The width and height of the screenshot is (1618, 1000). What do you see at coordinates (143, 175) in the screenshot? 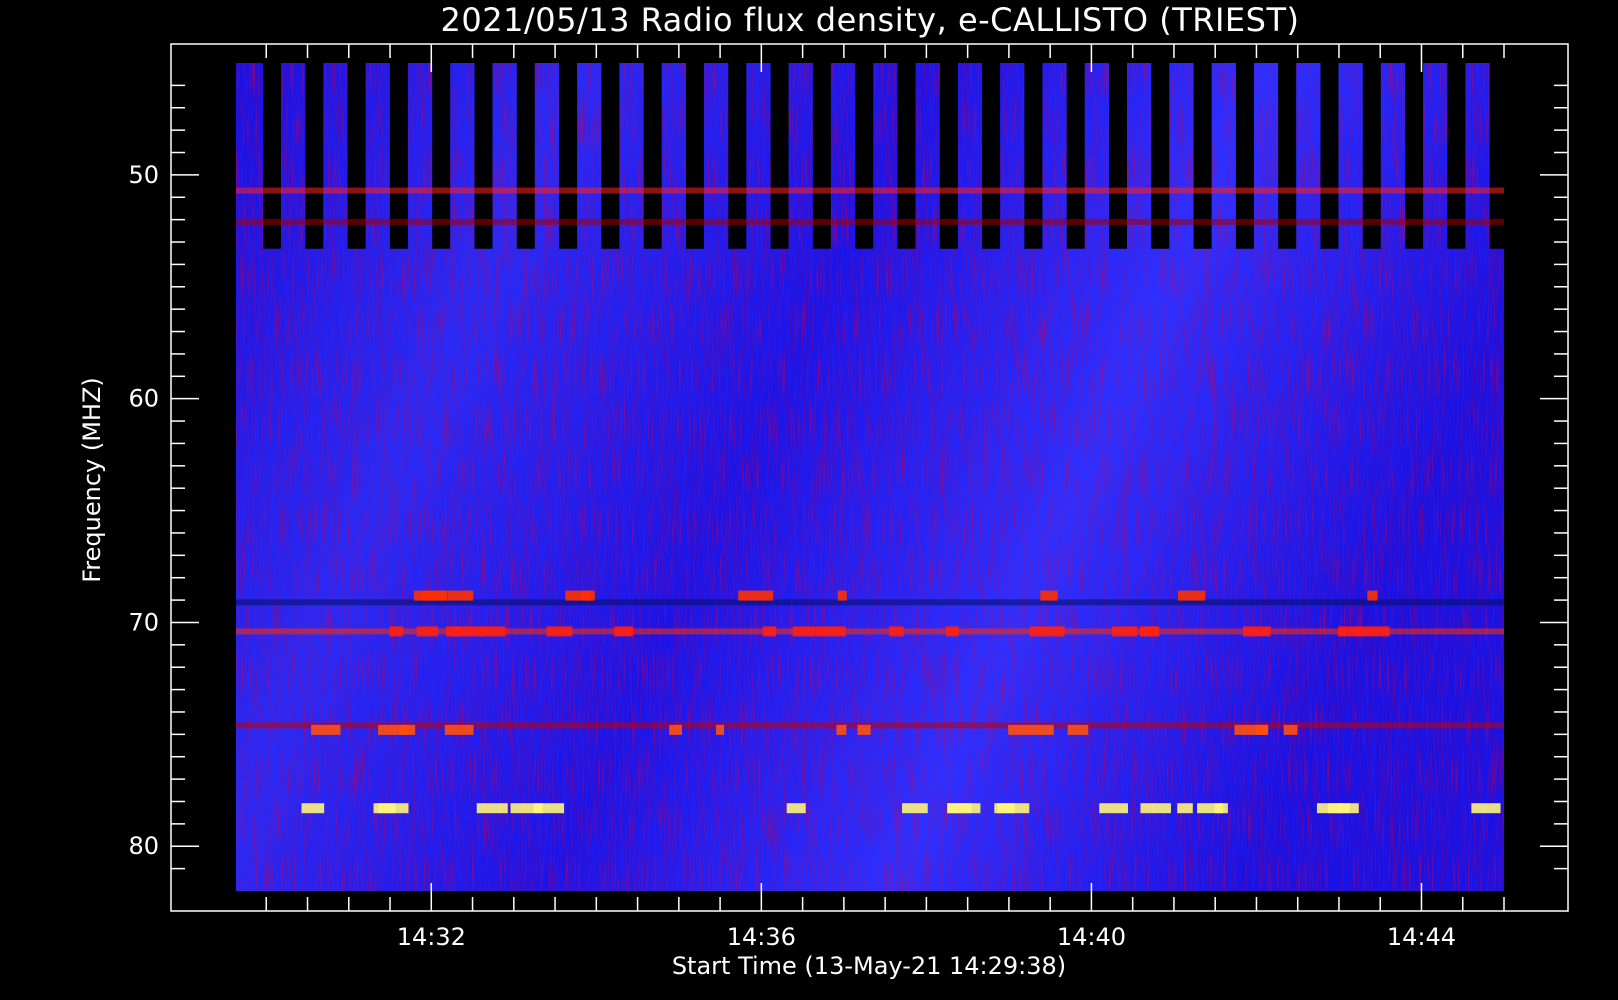
I see `y-tick-label: 50` at bounding box center [143, 175].